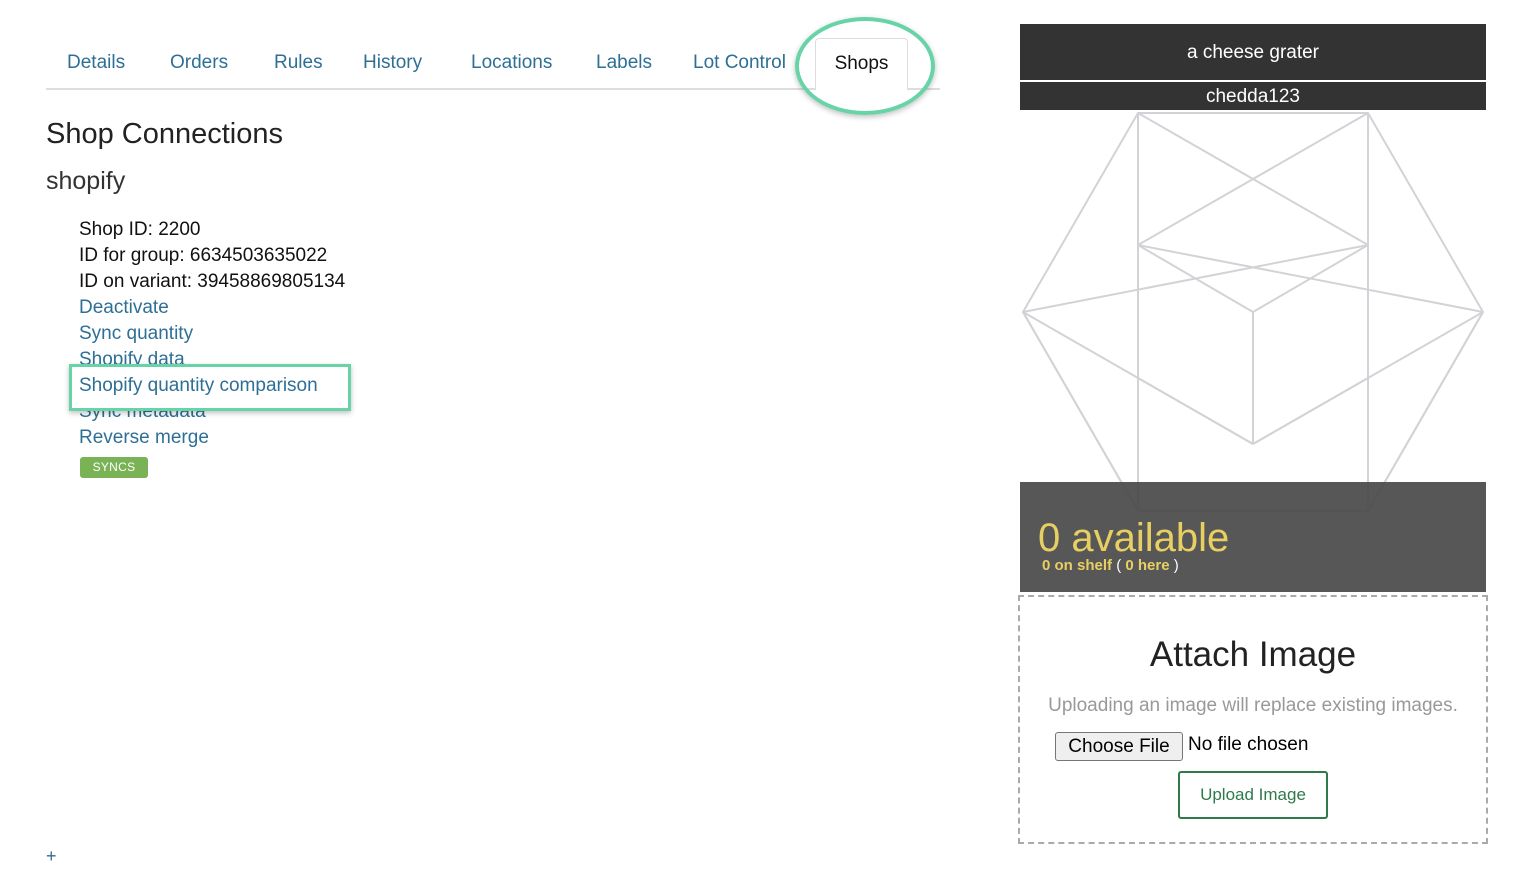  Describe the element at coordinates (1119, 746) in the screenshot. I see `choose-file-button: Choose File` at that location.